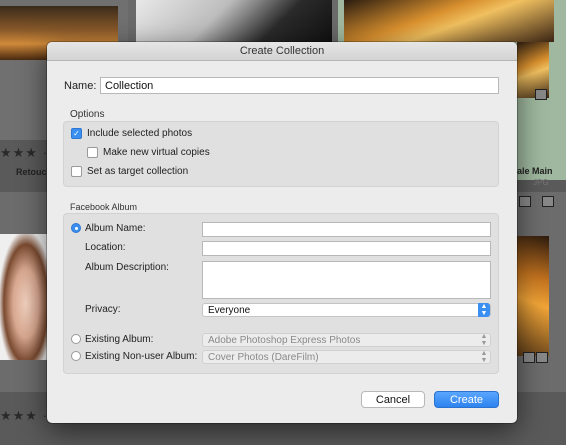  Describe the element at coordinates (263, 357) in the screenshot. I see `existing-nonuser-album-value: Cover Photos (DareFilm)` at that location.